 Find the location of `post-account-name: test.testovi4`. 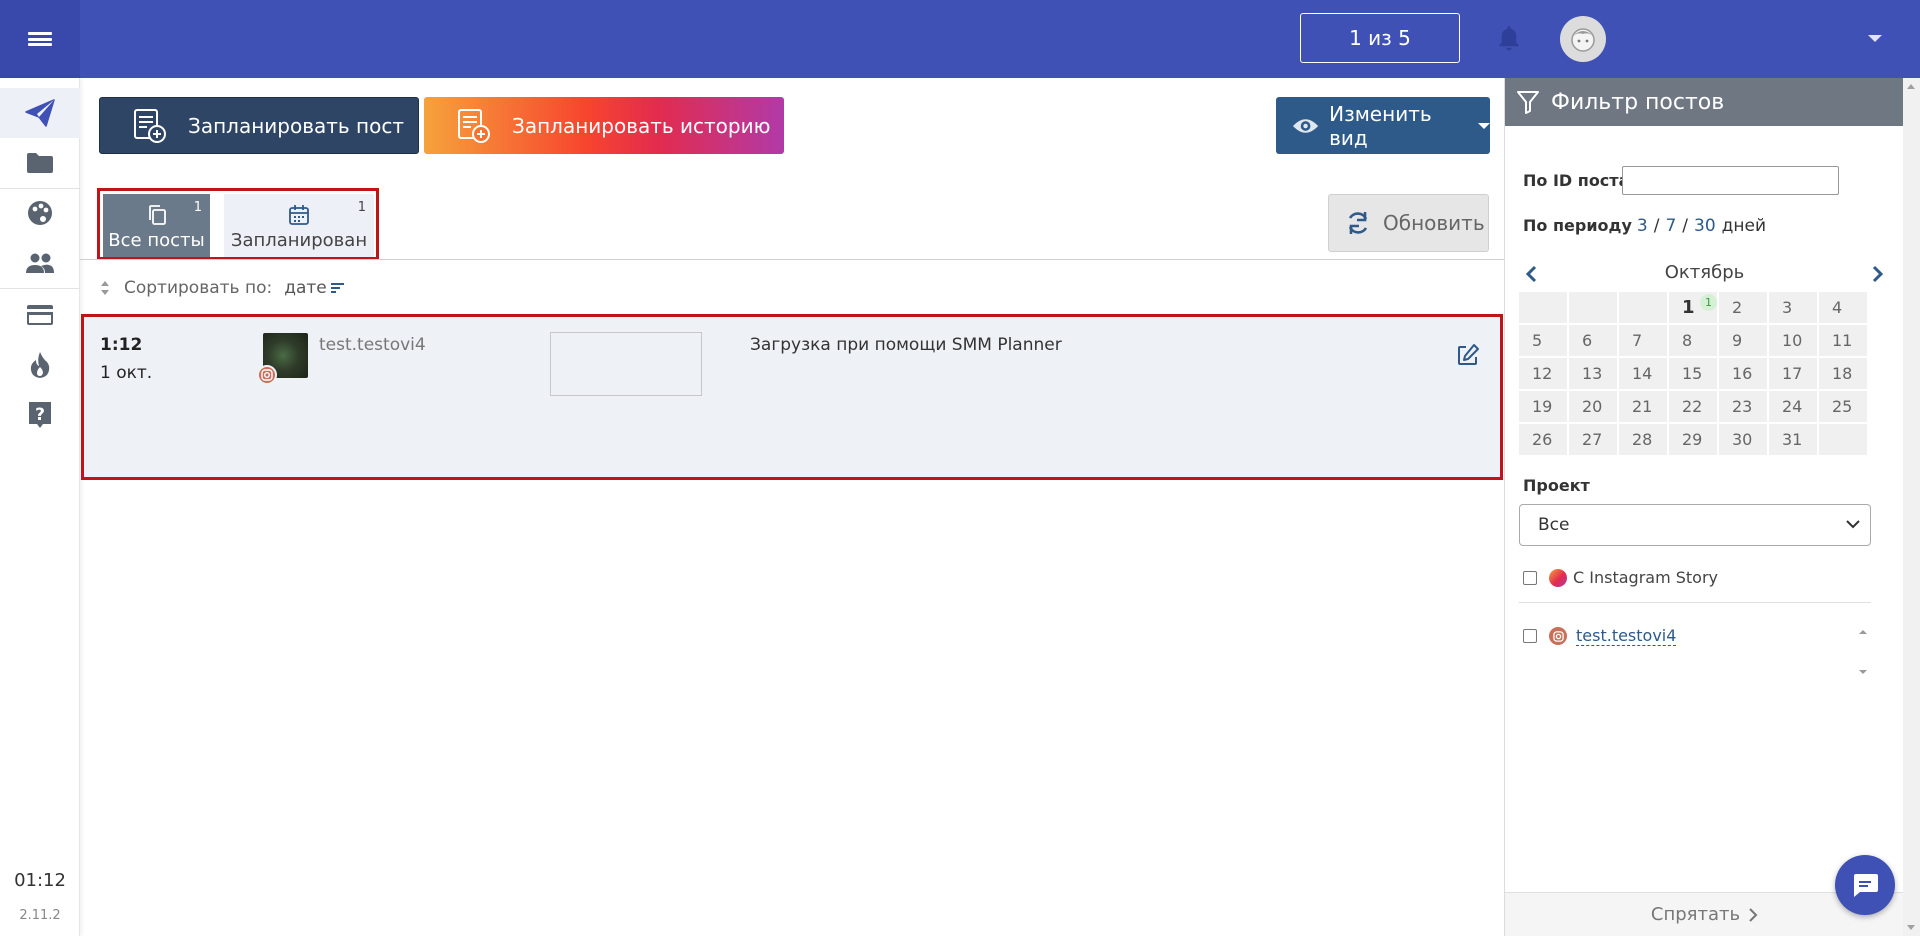

post-account-name: test.testovi4 is located at coordinates (372, 345).